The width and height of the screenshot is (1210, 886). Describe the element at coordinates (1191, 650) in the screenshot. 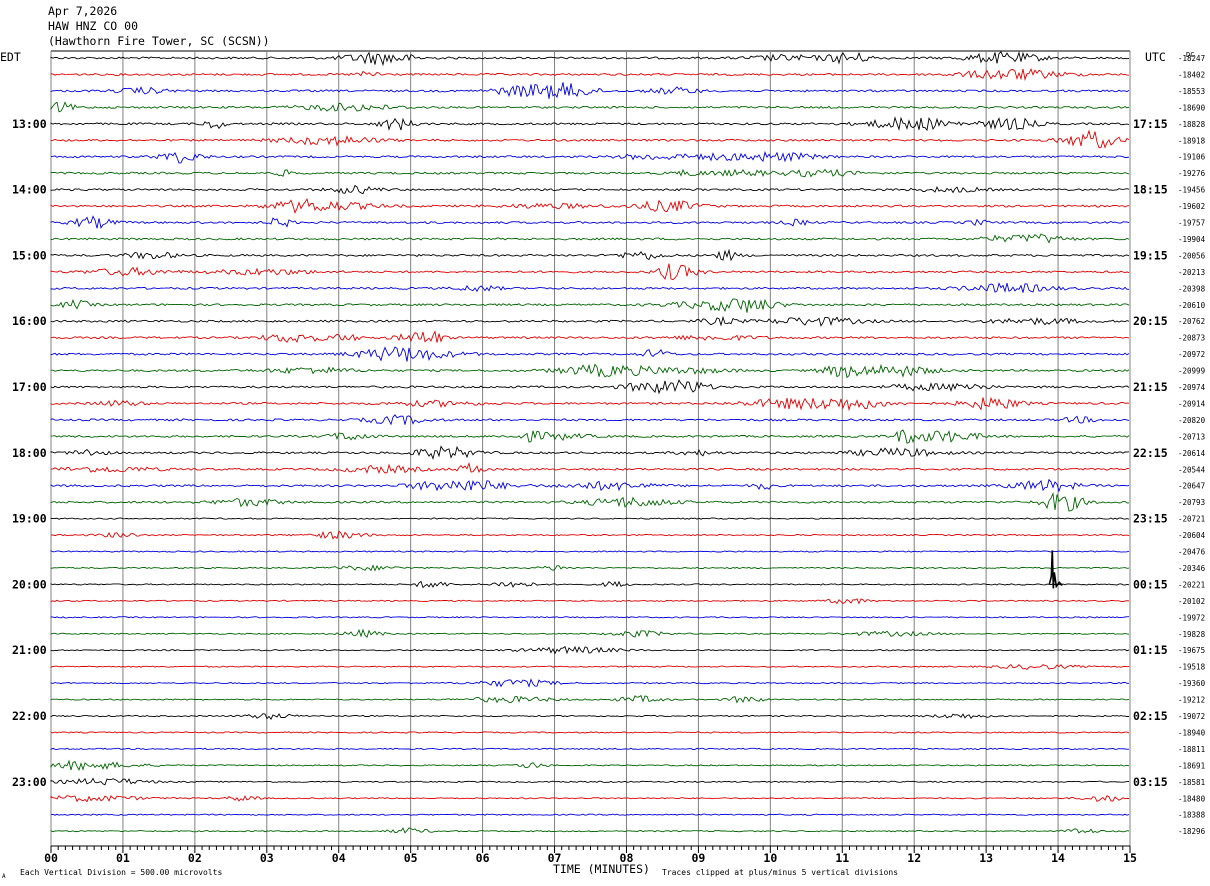

I see `dc-offset-label: -19675` at that location.